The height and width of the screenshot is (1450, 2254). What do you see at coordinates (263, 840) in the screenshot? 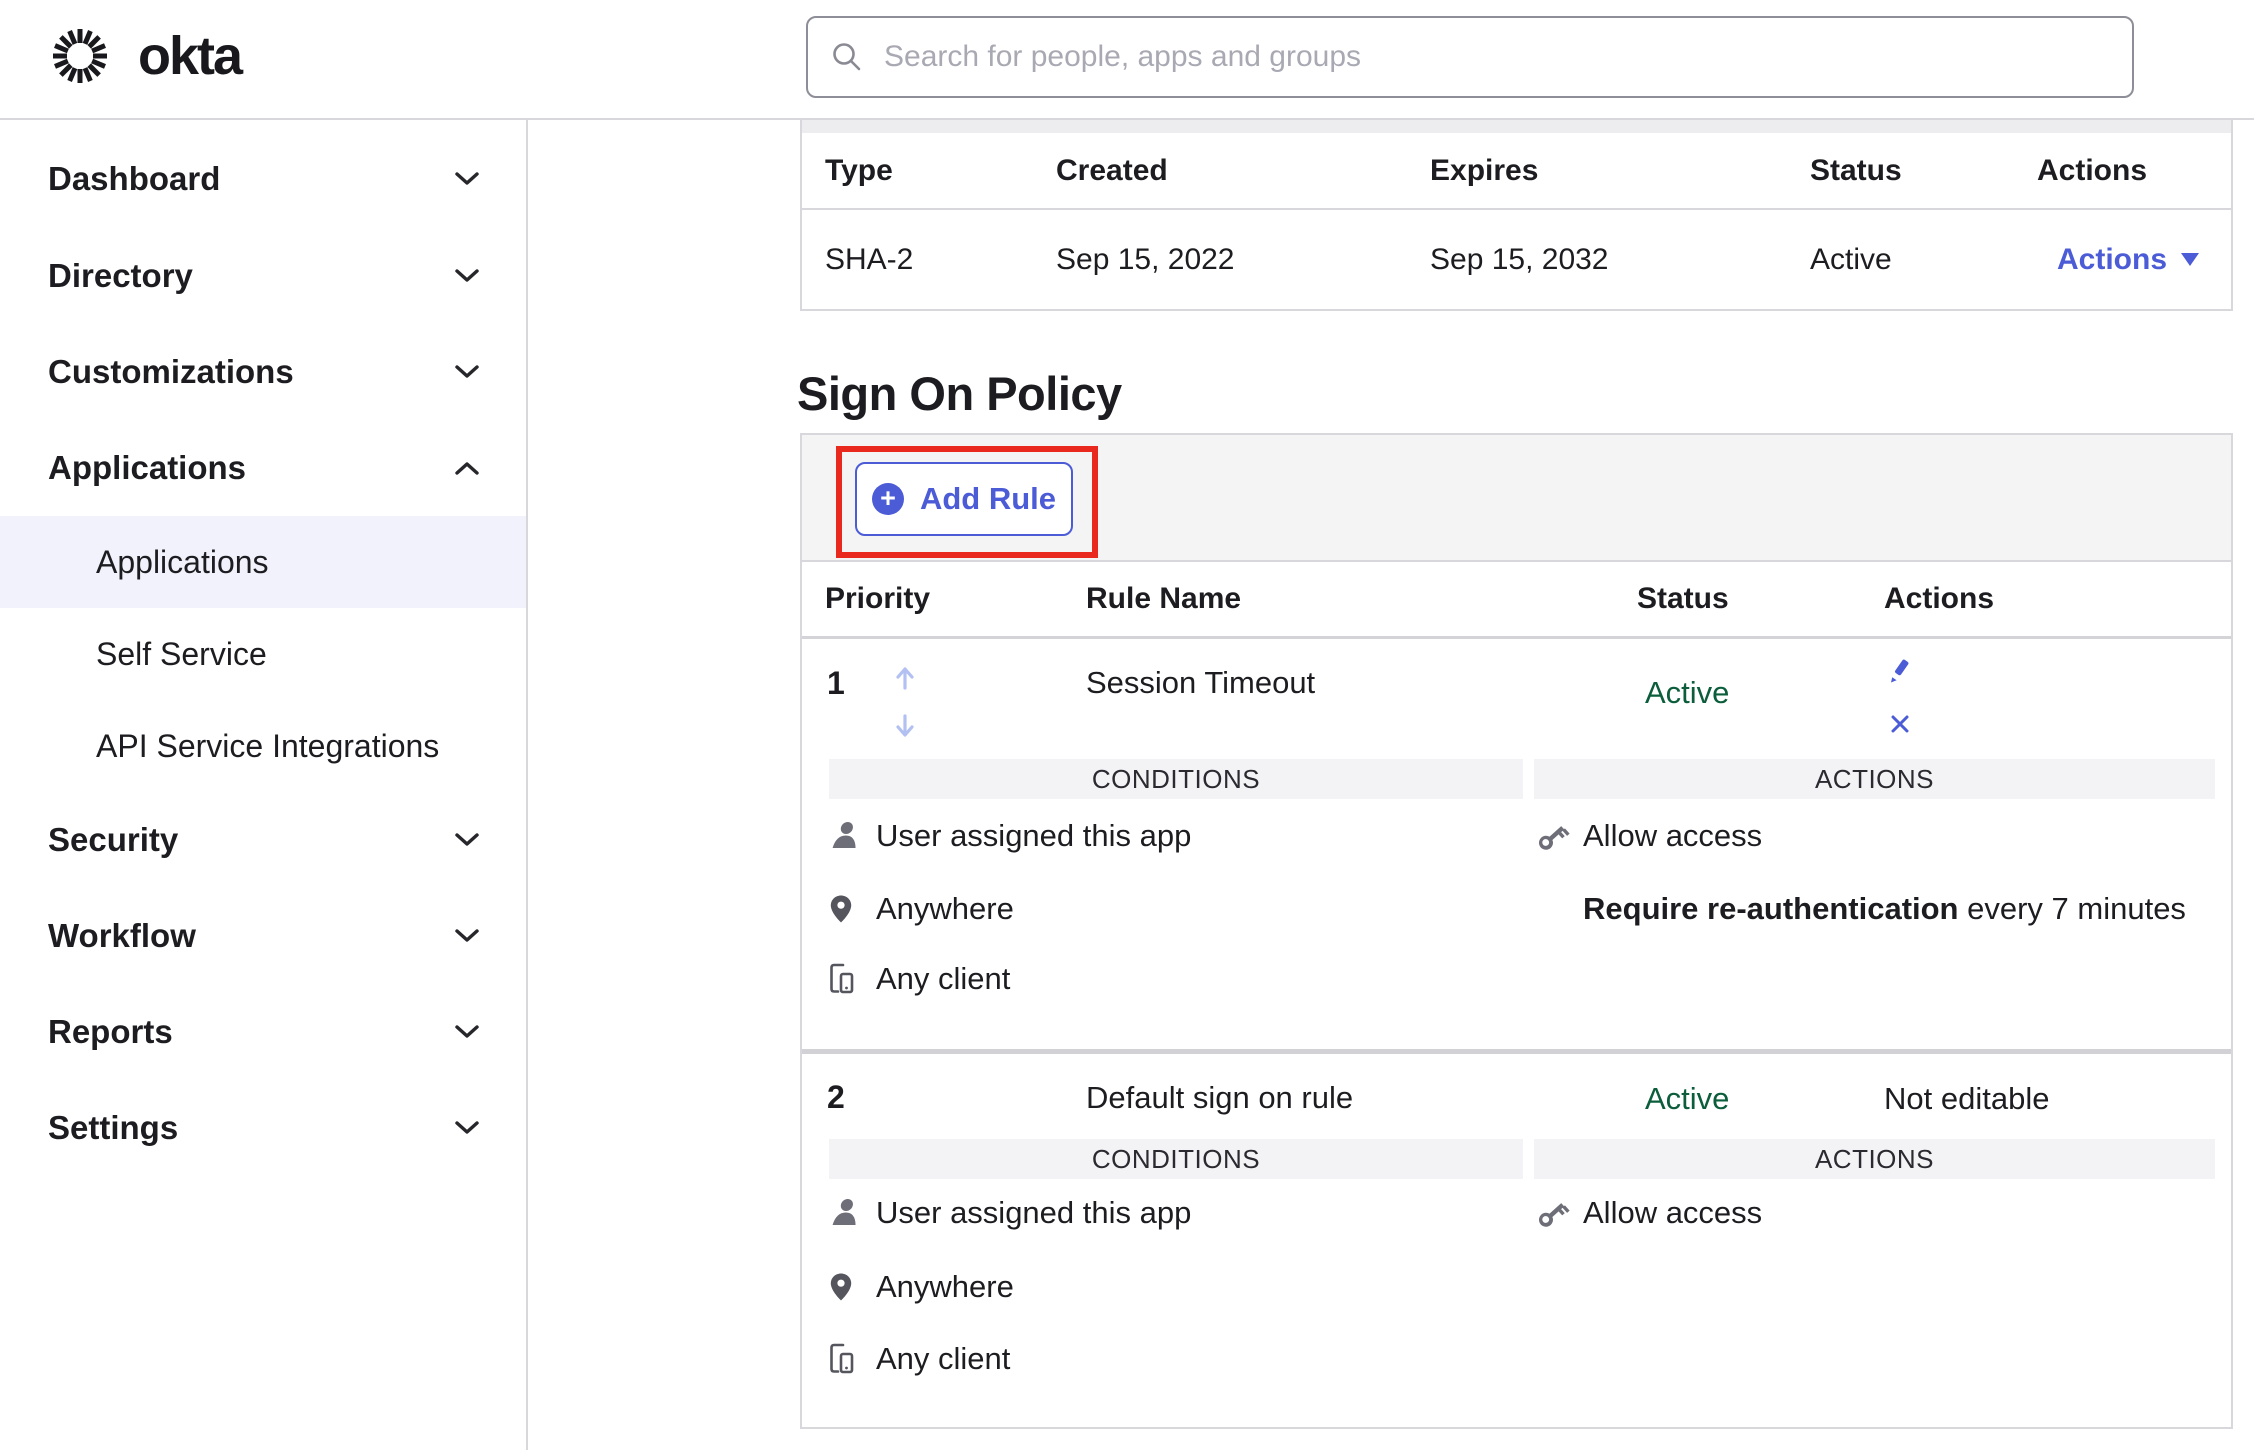
I see `sidebar-item-security: Security` at bounding box center [263, 840].